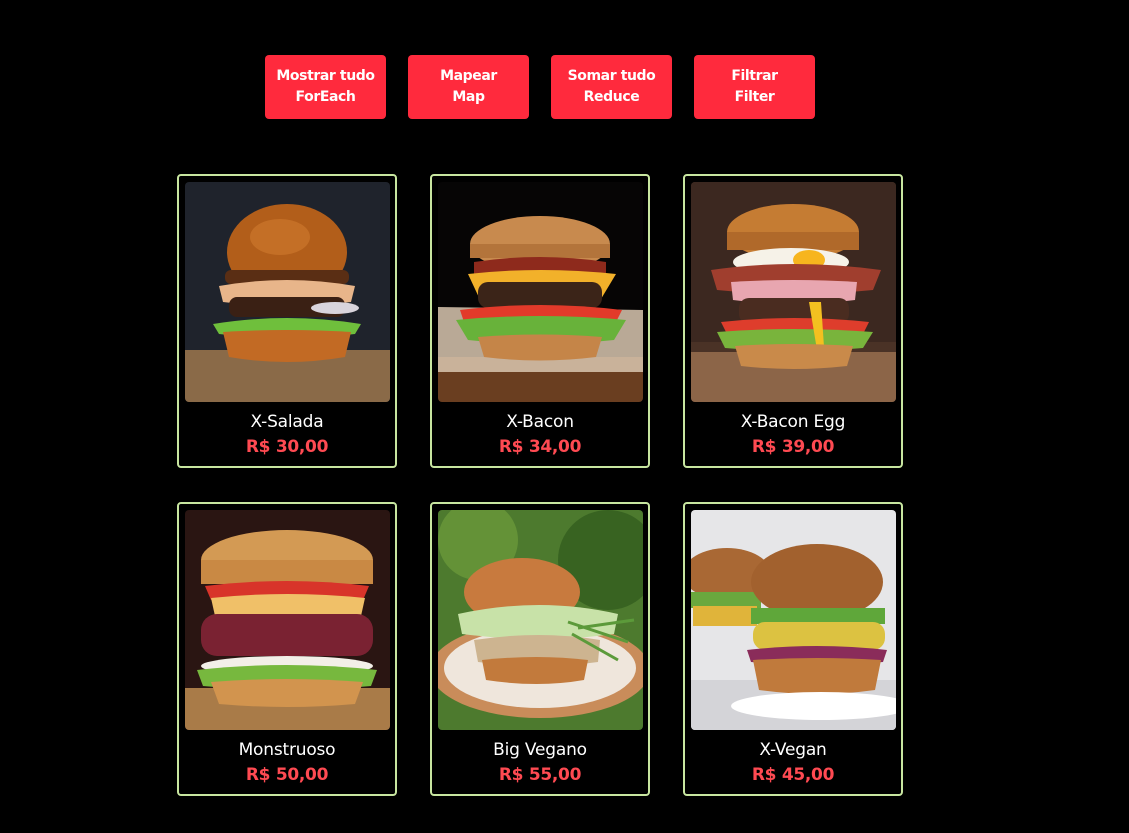  Describe the element at coordinates (611, 97) in the screenshot. I see `button-label-line2: Reduce` at that location.